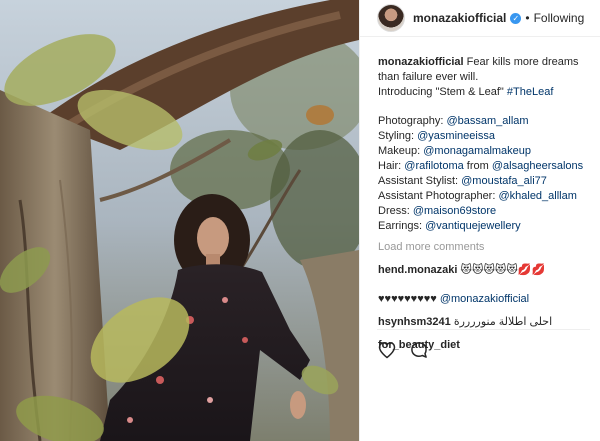 This screenshot has width=600, height=441. I want to click on credit-label: Assistant Photographer:, so click(438, 196).